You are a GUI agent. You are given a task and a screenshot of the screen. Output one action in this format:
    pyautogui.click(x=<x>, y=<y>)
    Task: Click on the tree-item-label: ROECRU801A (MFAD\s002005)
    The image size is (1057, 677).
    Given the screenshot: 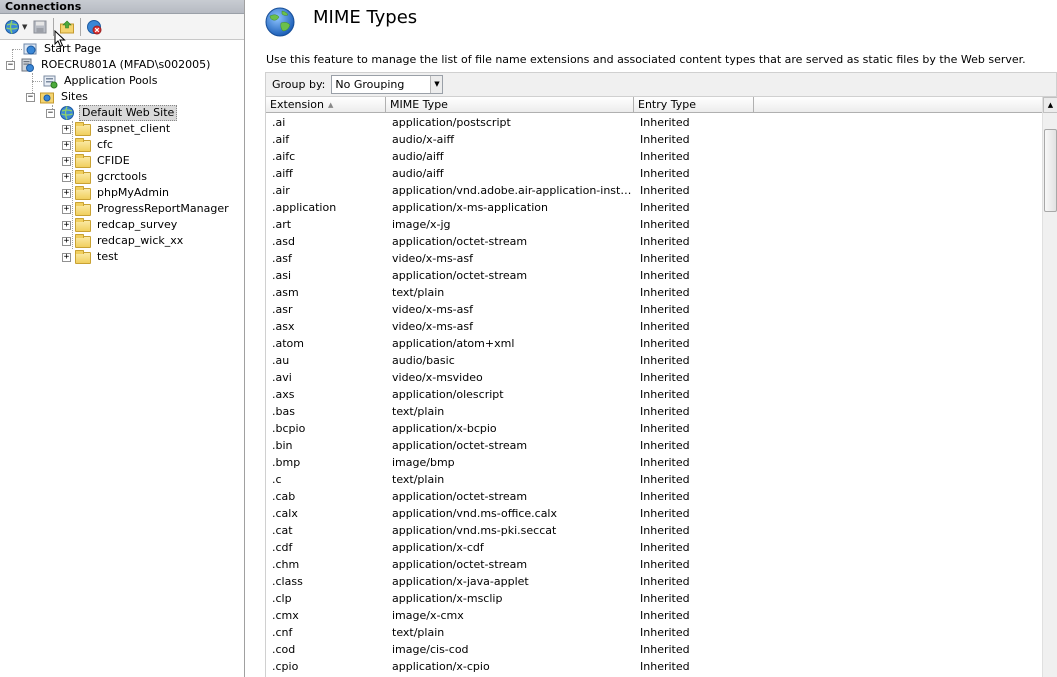 What is the action you would take?
    pyautogui.click(x=126, y=64)
    